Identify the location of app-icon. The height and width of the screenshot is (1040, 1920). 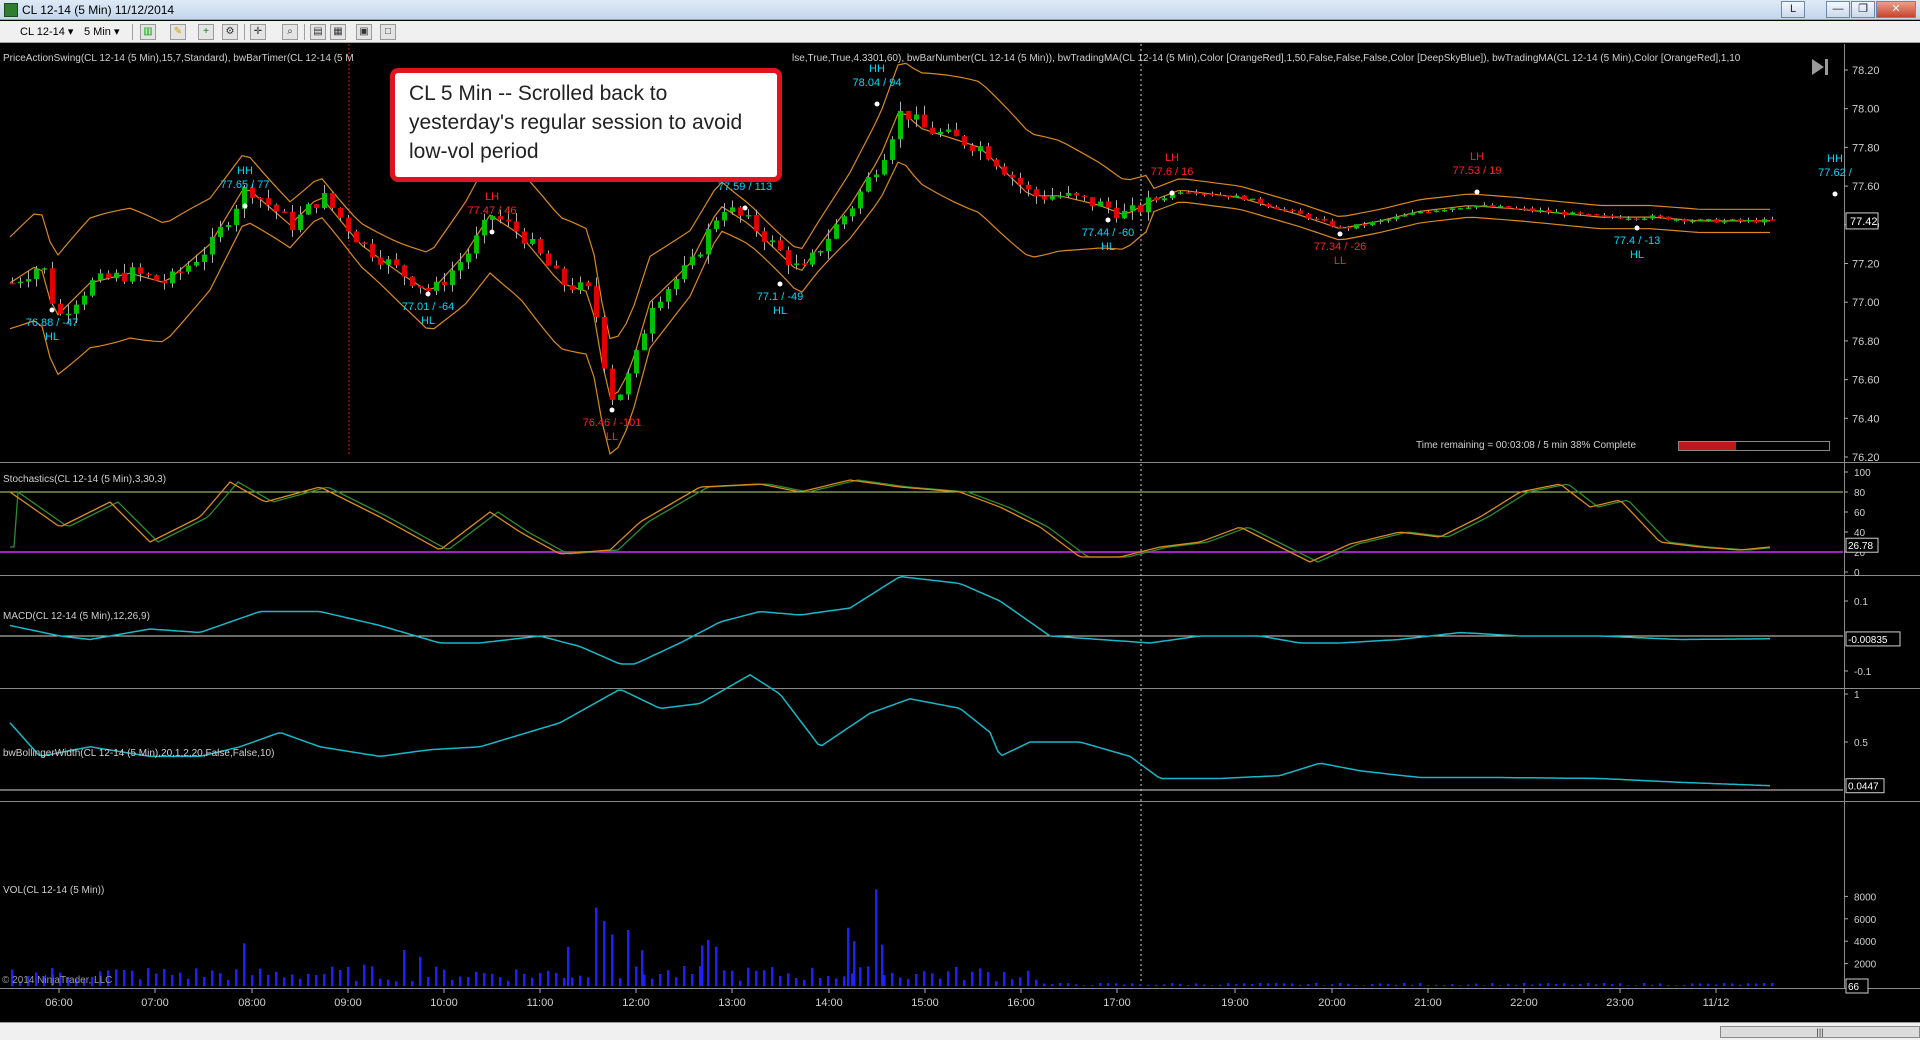
(11, 10).